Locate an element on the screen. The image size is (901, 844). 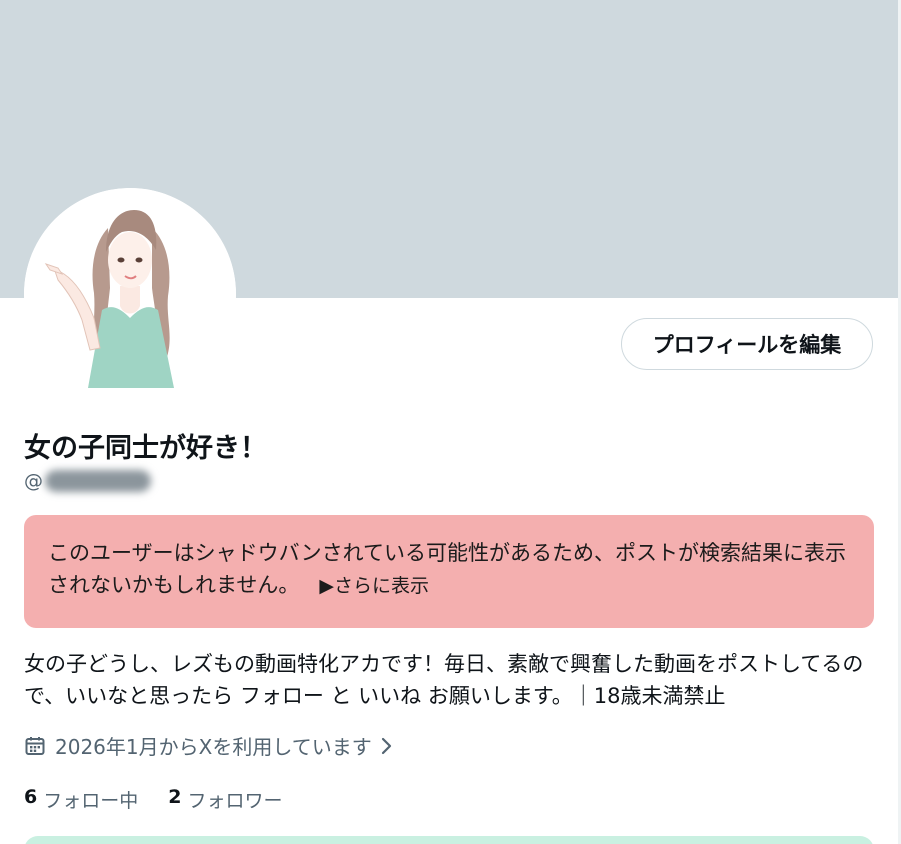
info-card is located at coordinates (449, 840).